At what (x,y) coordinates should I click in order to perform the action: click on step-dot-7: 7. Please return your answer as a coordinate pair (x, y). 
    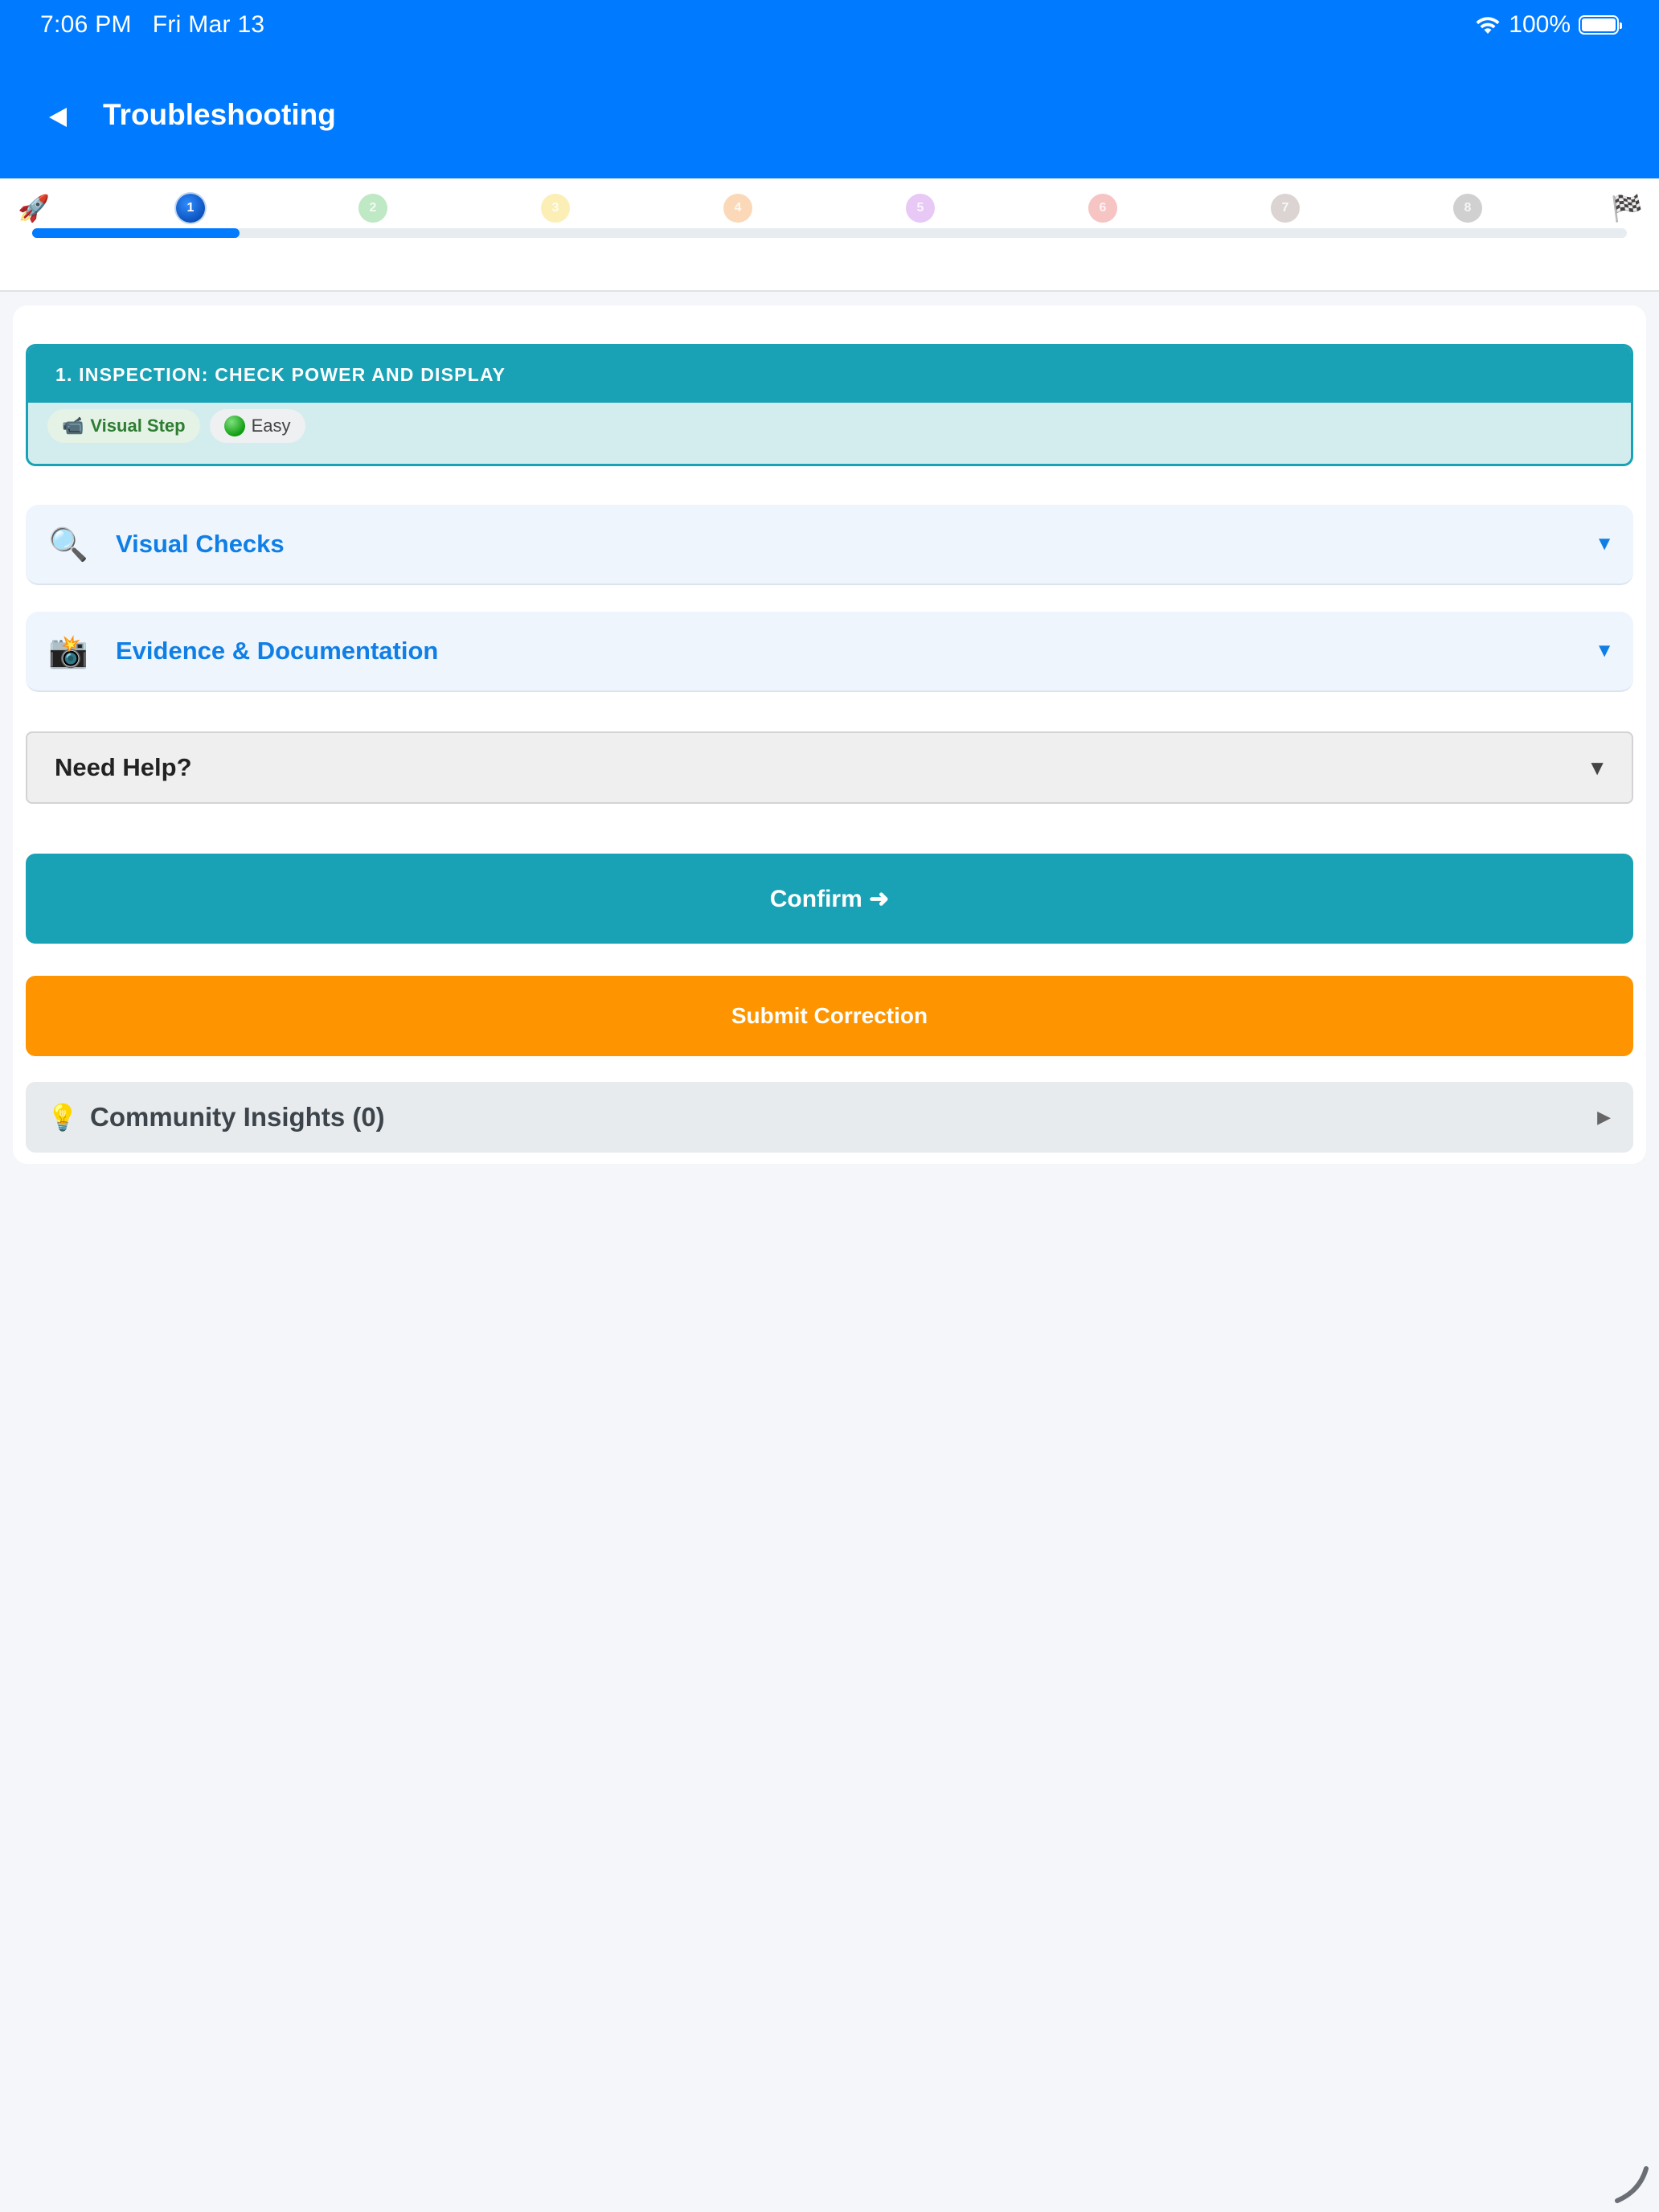
    Looking at the image, I should click on (1285, 208).